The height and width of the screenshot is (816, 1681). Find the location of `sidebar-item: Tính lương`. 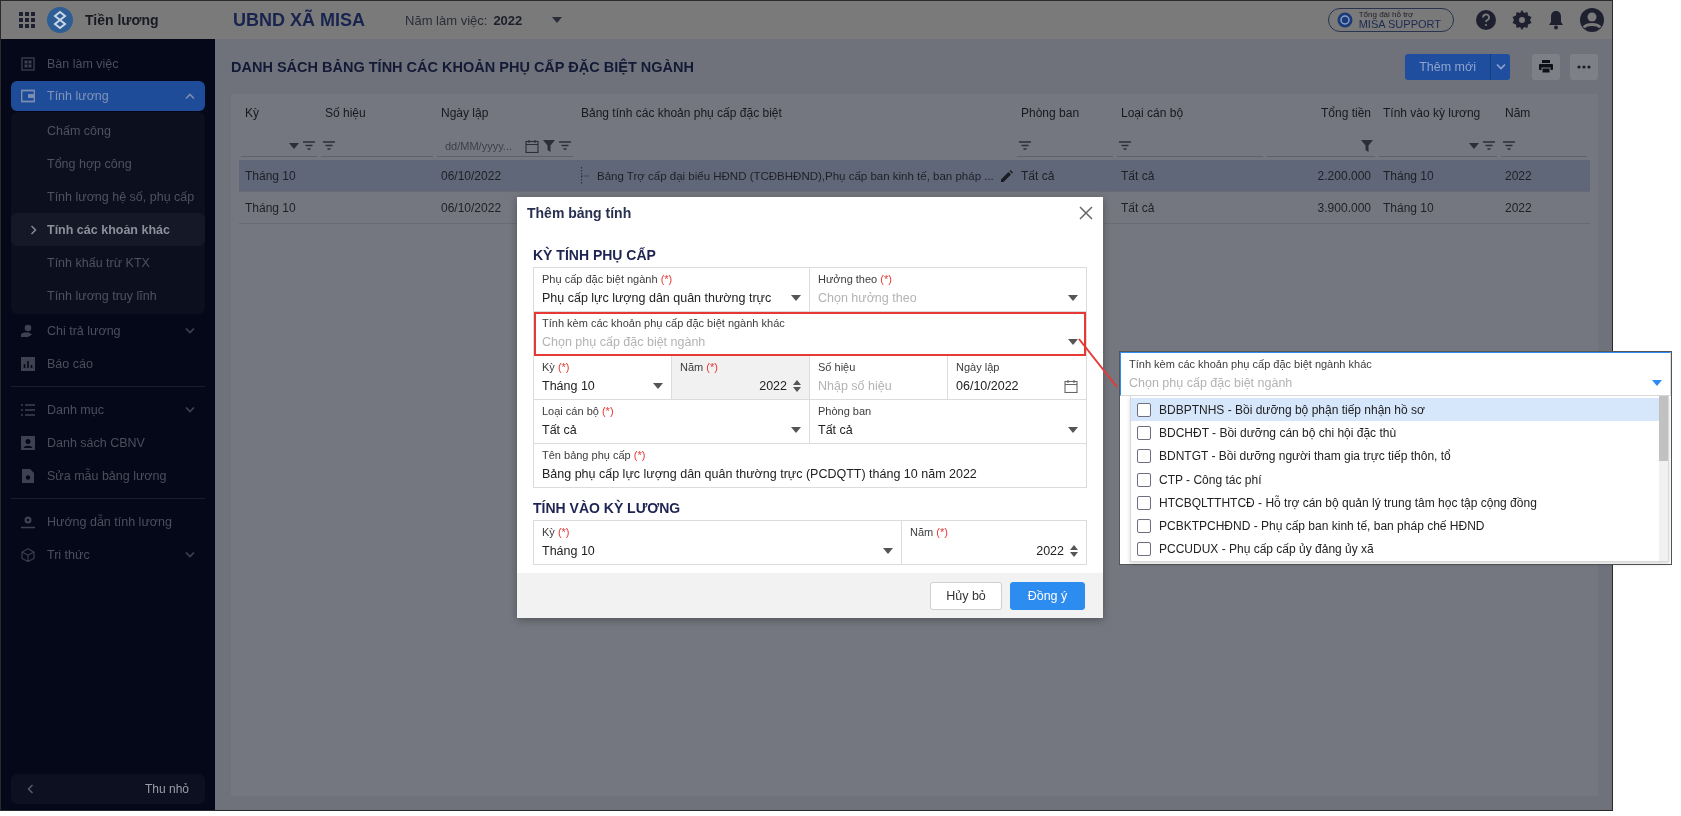

sidebar-item: Tính lương is located at coordinates (108, 96).